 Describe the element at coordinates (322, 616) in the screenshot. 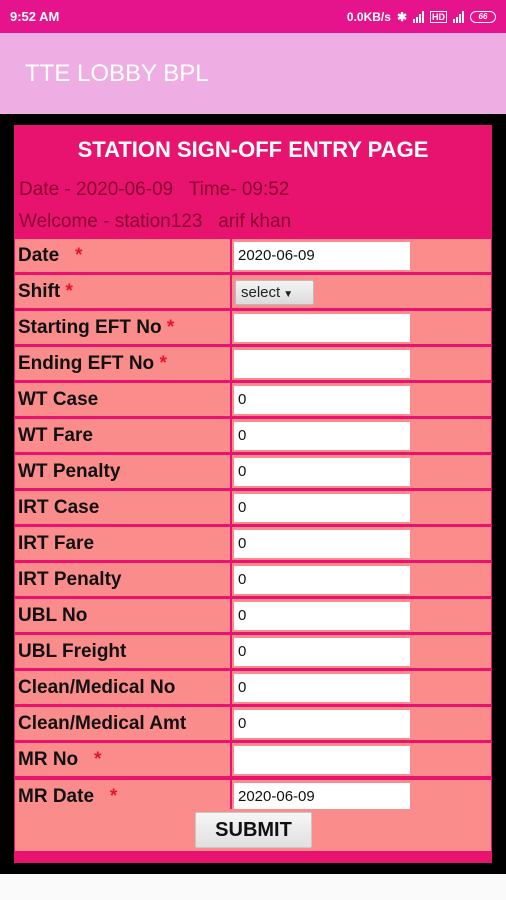

I see `input-ubl-no` at that location.